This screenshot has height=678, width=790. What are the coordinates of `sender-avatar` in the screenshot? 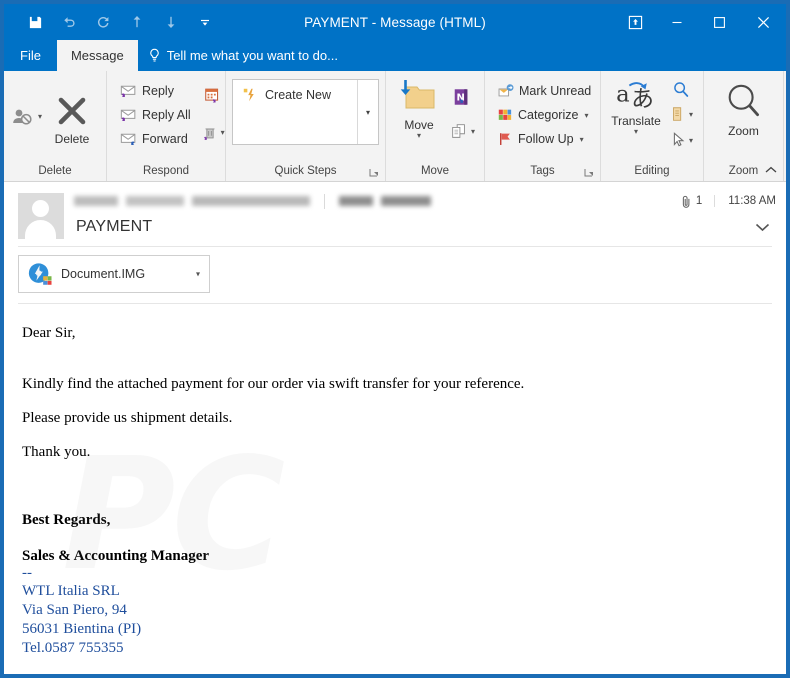 It's located at (41, 216).